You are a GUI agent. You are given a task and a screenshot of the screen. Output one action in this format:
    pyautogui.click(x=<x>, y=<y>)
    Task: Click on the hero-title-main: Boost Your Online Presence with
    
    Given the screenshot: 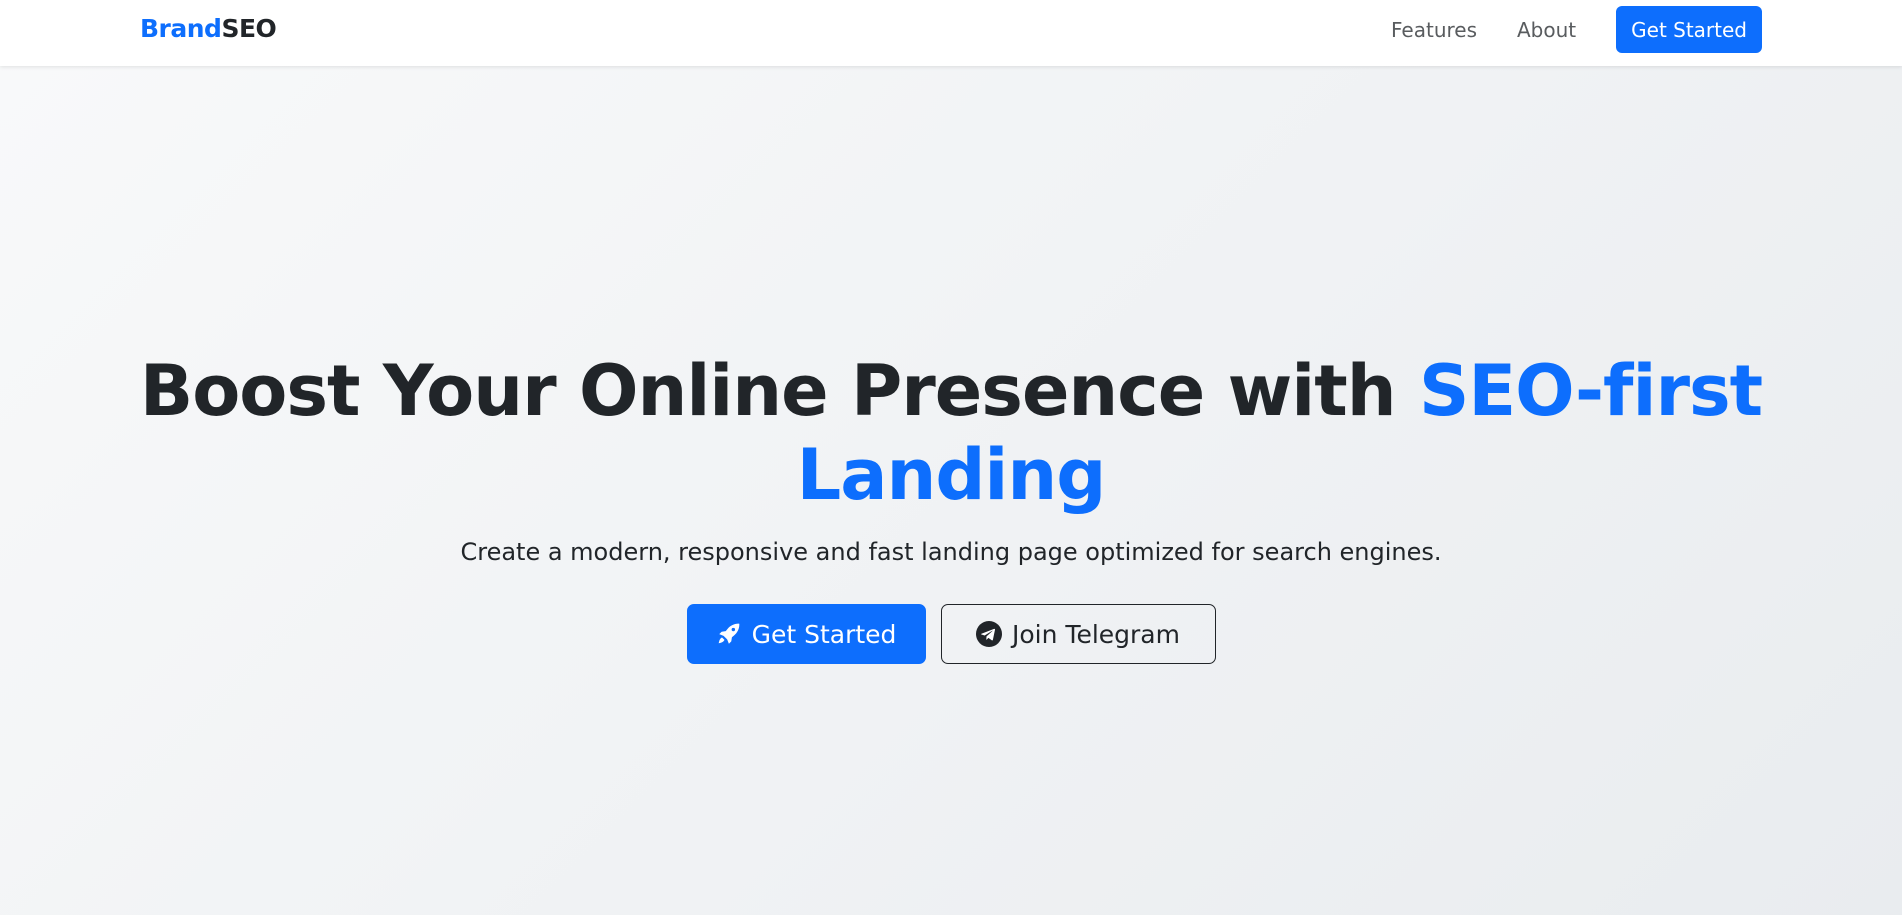 What is the action you would take?
    pyautogui.click(x=779, y=391)
    